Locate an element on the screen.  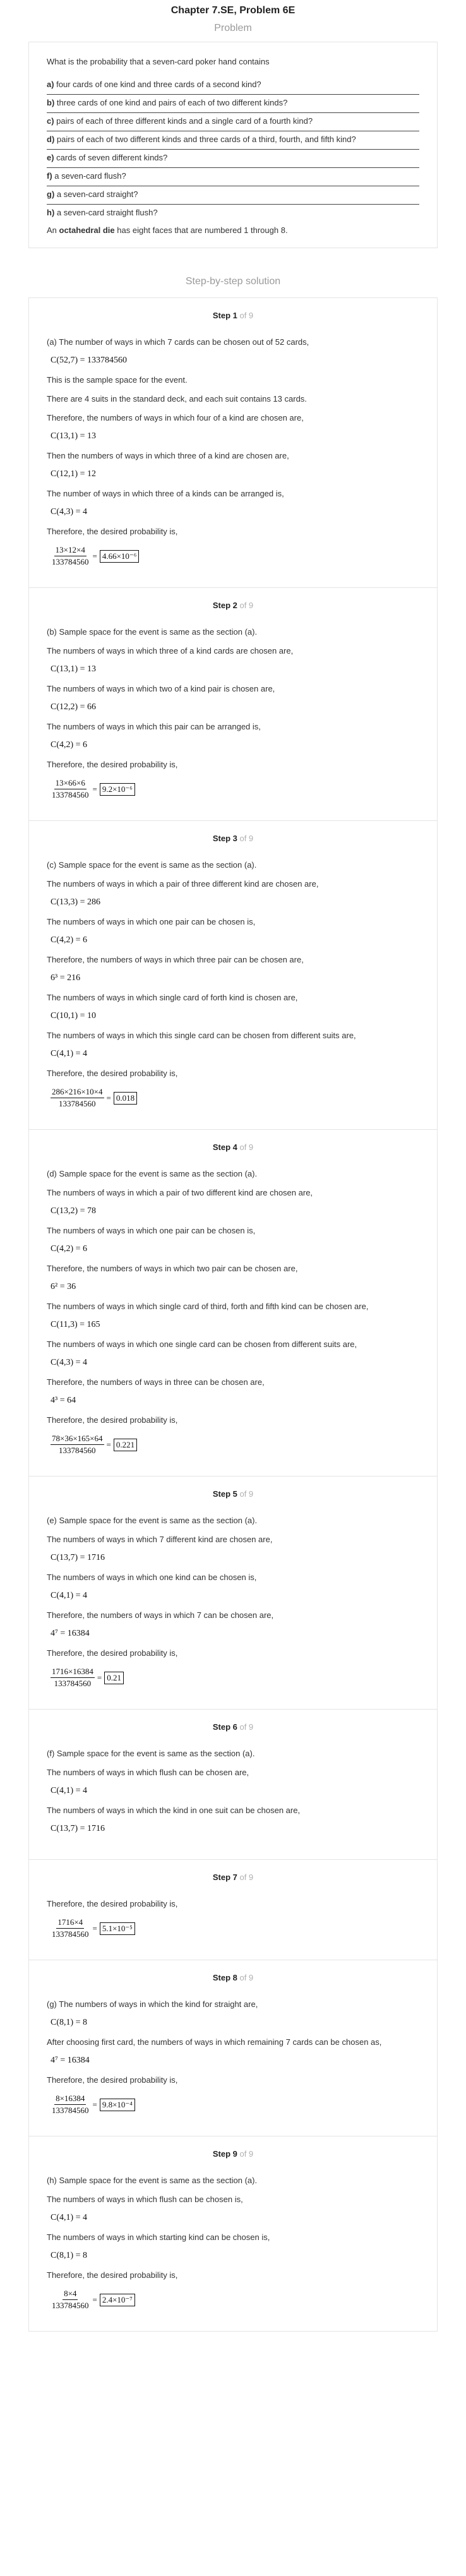
chapter-title: Chapter 7.SE, Problem 6E is located at coordinates (233, 10).